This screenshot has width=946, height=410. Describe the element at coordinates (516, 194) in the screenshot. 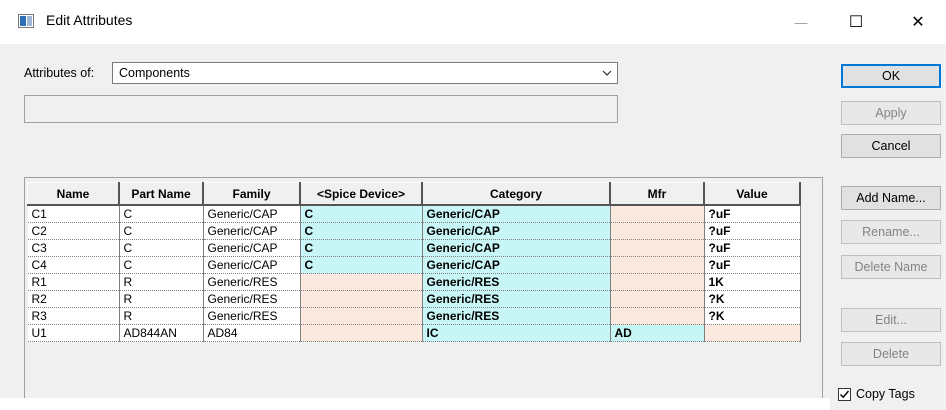

I see `col-header-category: Category` at that location.